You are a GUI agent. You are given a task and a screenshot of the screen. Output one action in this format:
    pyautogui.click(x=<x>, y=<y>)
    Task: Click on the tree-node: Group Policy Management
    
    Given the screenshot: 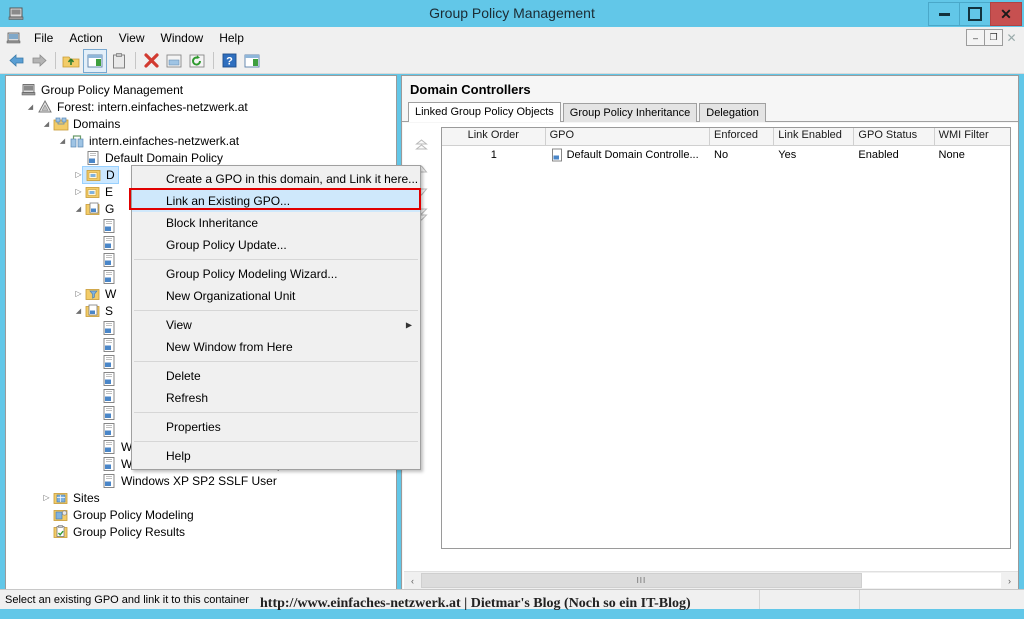 What is the action you would take?
    pyautogui.click(x=201, y=89)
    